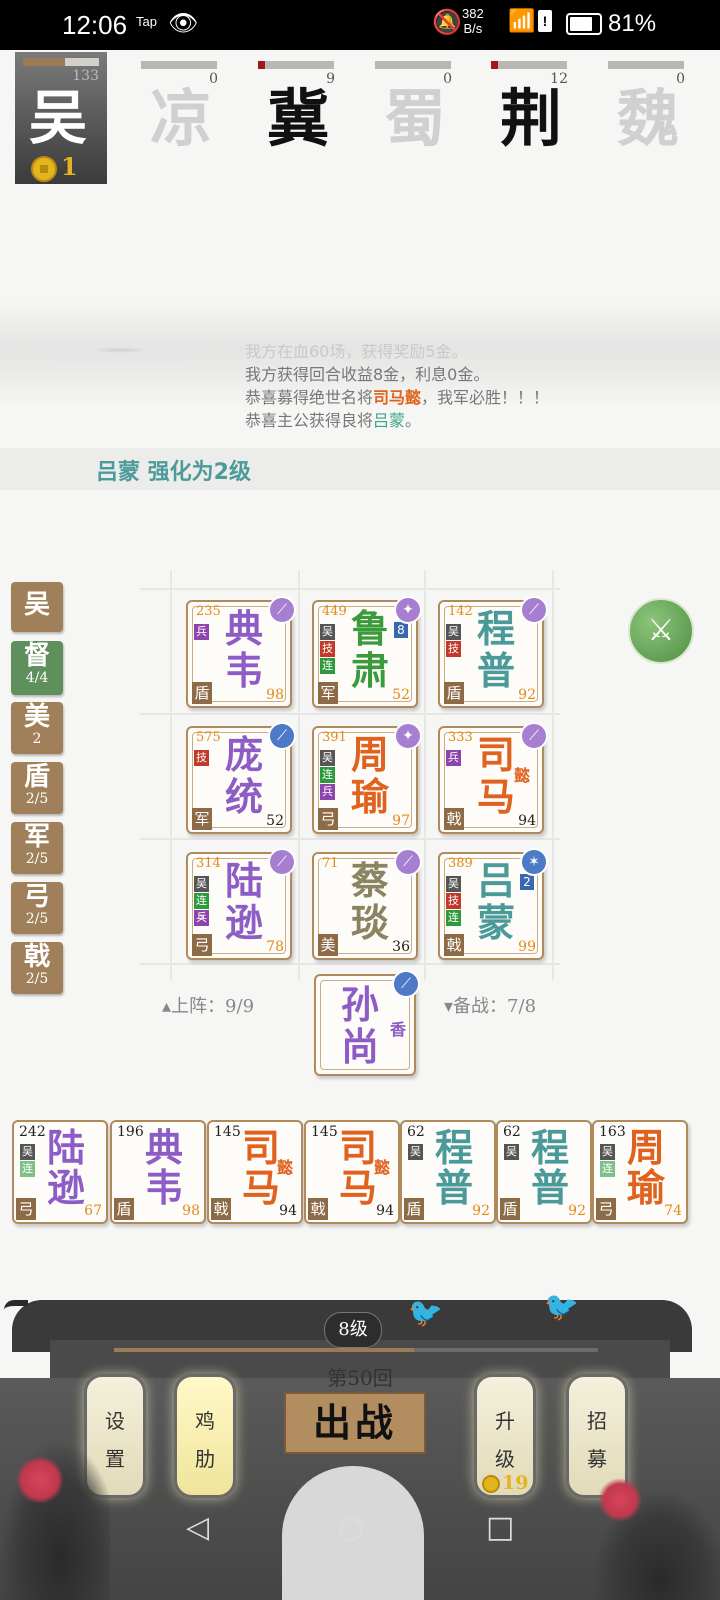  What do you see at coordinates (505, 1483) in the screenshot?
I see `upgrade-cost: 19` at bounding box center [505, 1483].